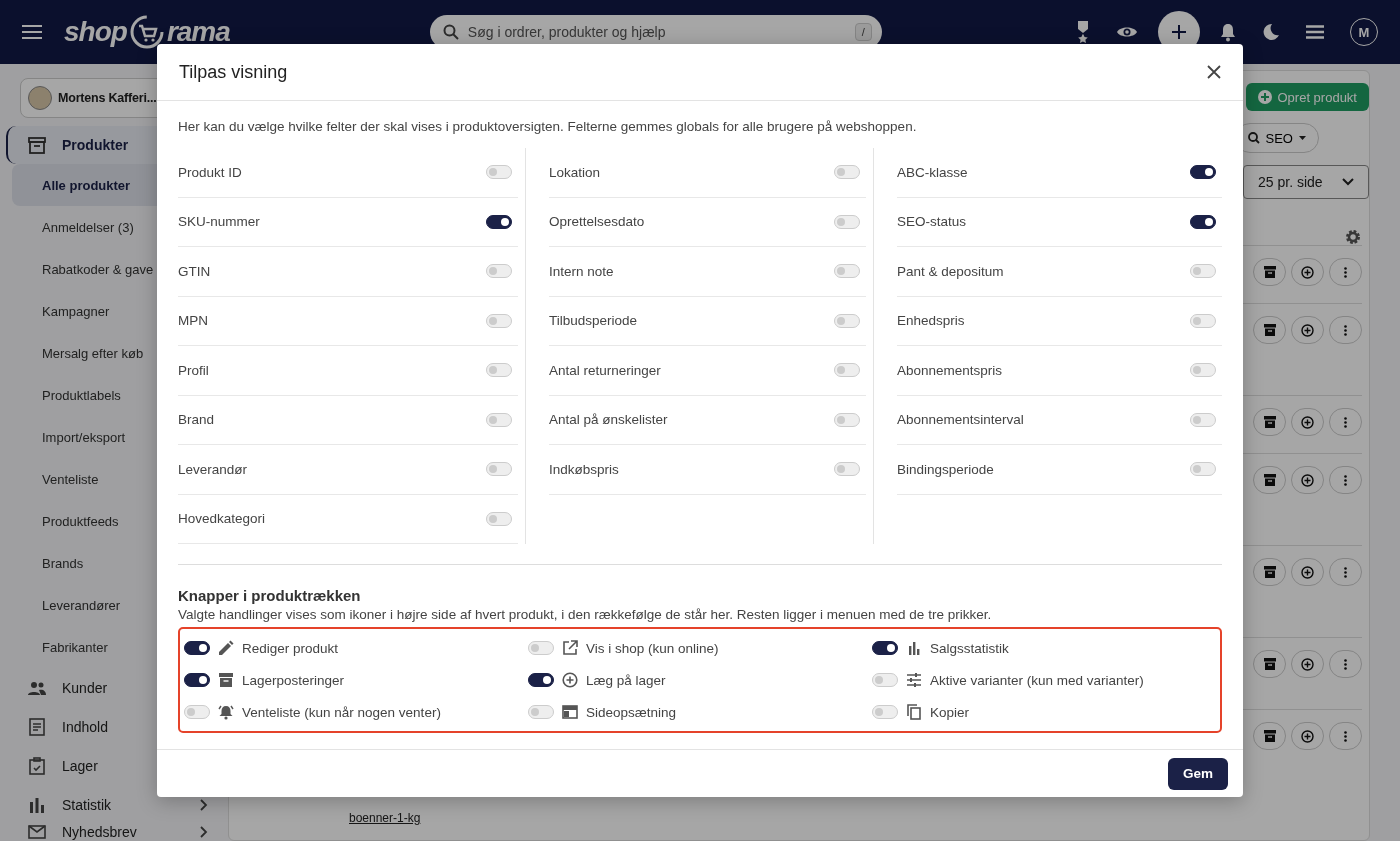 The image size is (1400, 841). Describe the element at coordinates (575, 172) in the screenshot. I see `field-label: Lokation` at that location.